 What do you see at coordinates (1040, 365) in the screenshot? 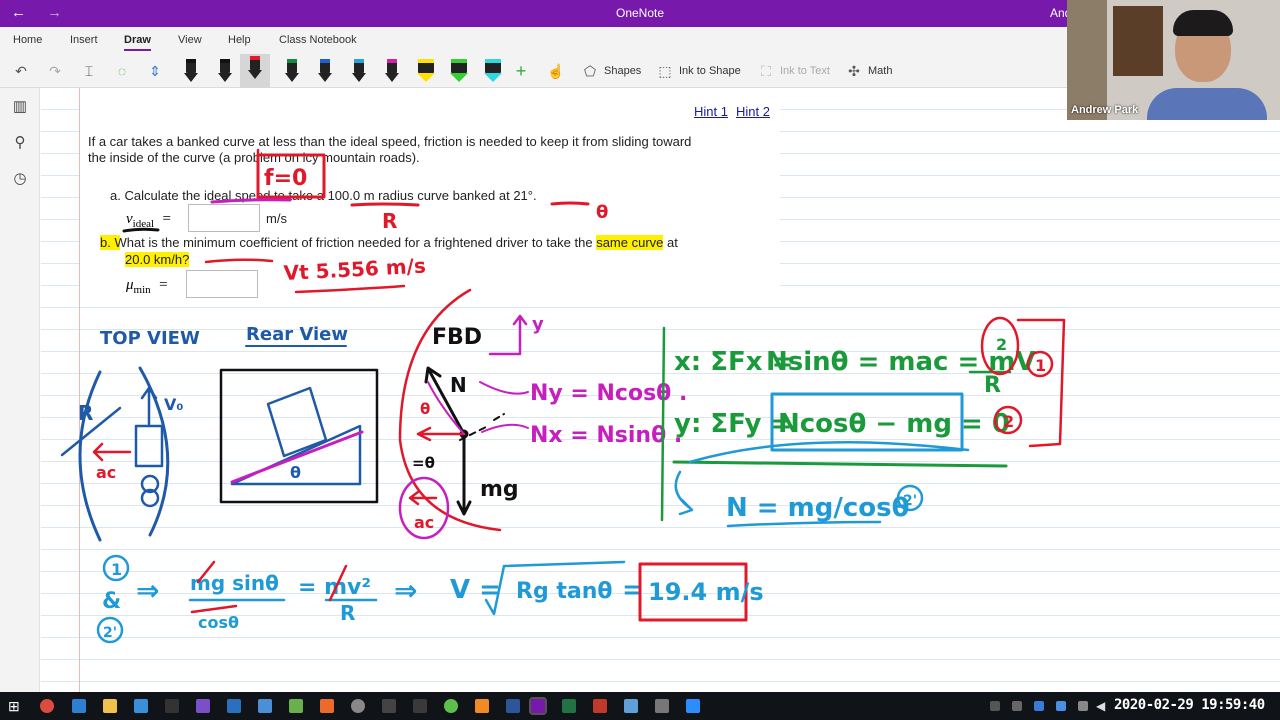
I see `eq-1-number: 1` at bounding box center [1040, 365].